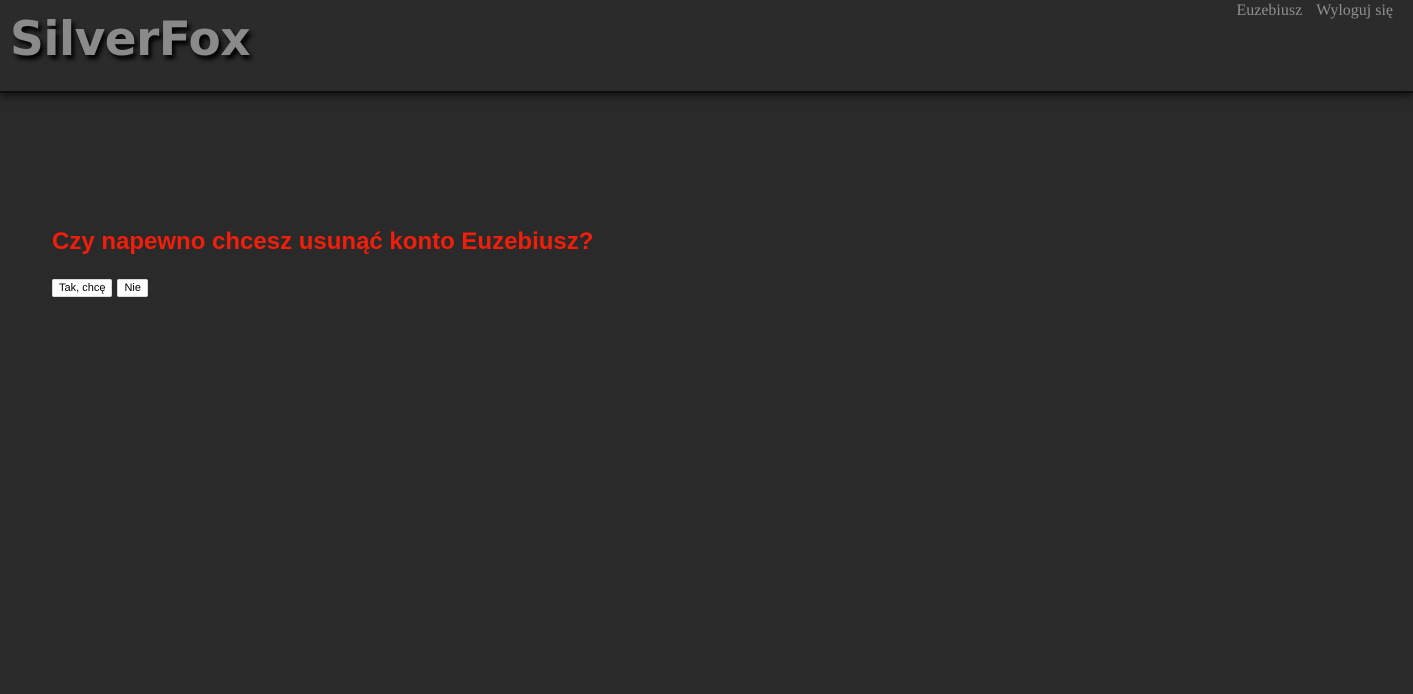  What do you see at coordinates (1354, 11) in the screenshot?
I see `logout-link: Wyloguj się` at bounding box center [1354, 11].